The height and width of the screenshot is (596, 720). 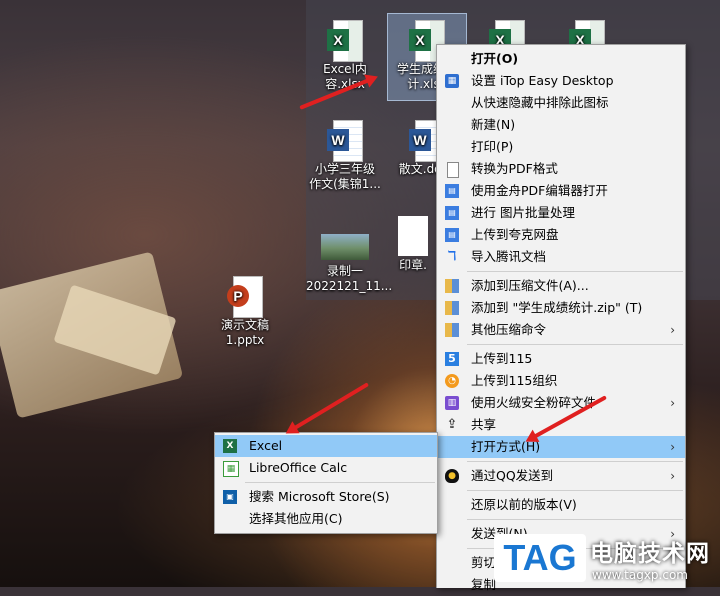 I want to click on cloud-upload-icon: ▤, so click(x=452, y=235).